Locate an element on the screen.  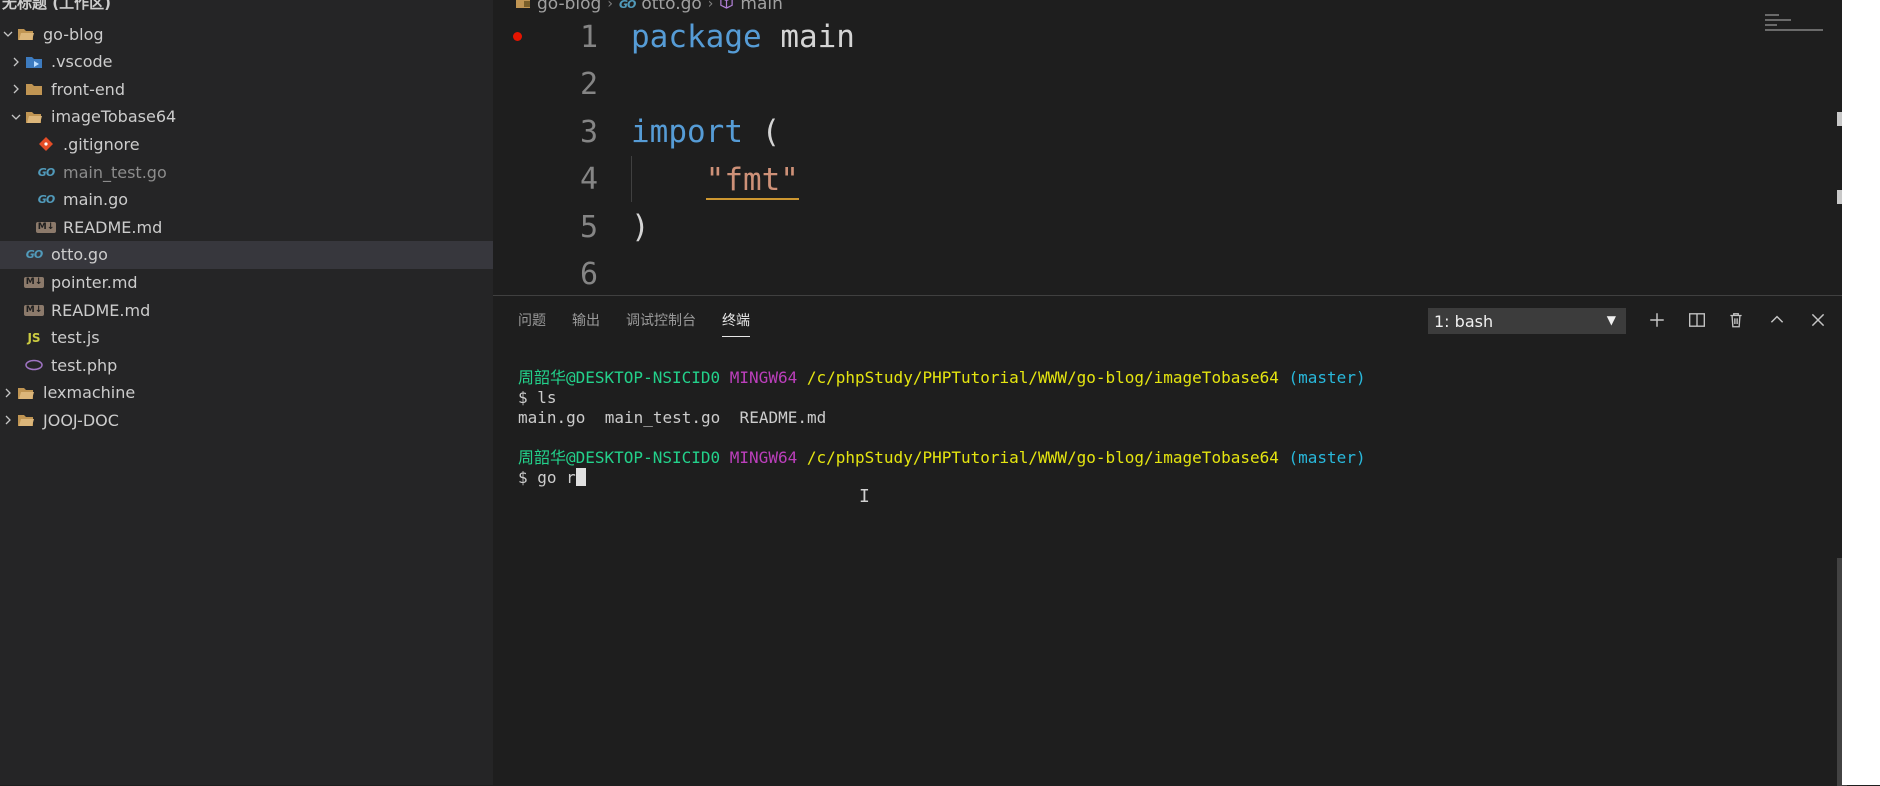
tree-item-label: imageTobase64 is located at coordinates (114, 117).